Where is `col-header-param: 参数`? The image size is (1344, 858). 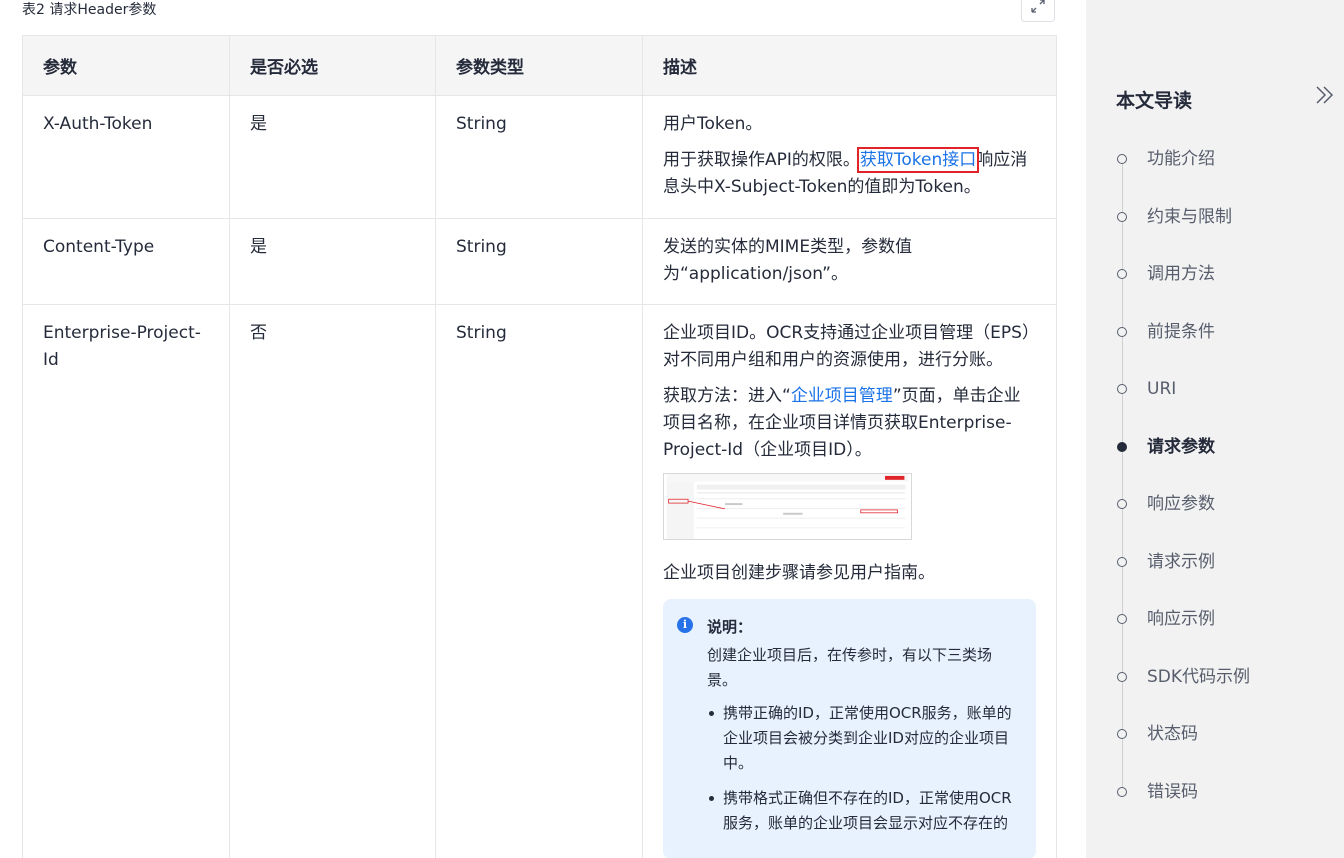 col-header-param: 参数 is located at coordinates (126, 65).